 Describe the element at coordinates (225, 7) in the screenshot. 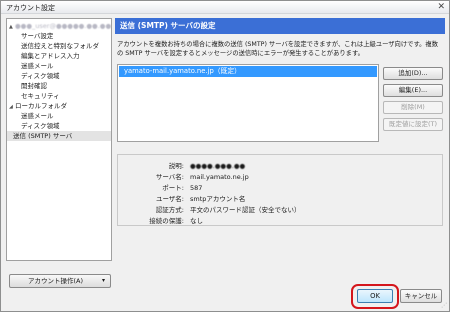

I see `title-bar: アカウント設定 ✕` at that location.